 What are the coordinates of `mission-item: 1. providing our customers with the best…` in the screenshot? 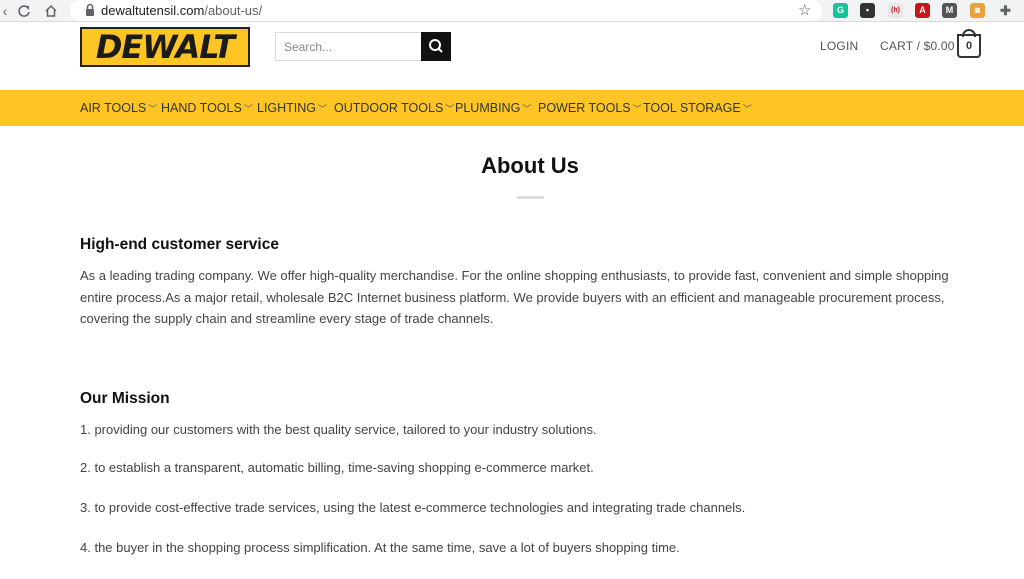 It's located at (338, 429).